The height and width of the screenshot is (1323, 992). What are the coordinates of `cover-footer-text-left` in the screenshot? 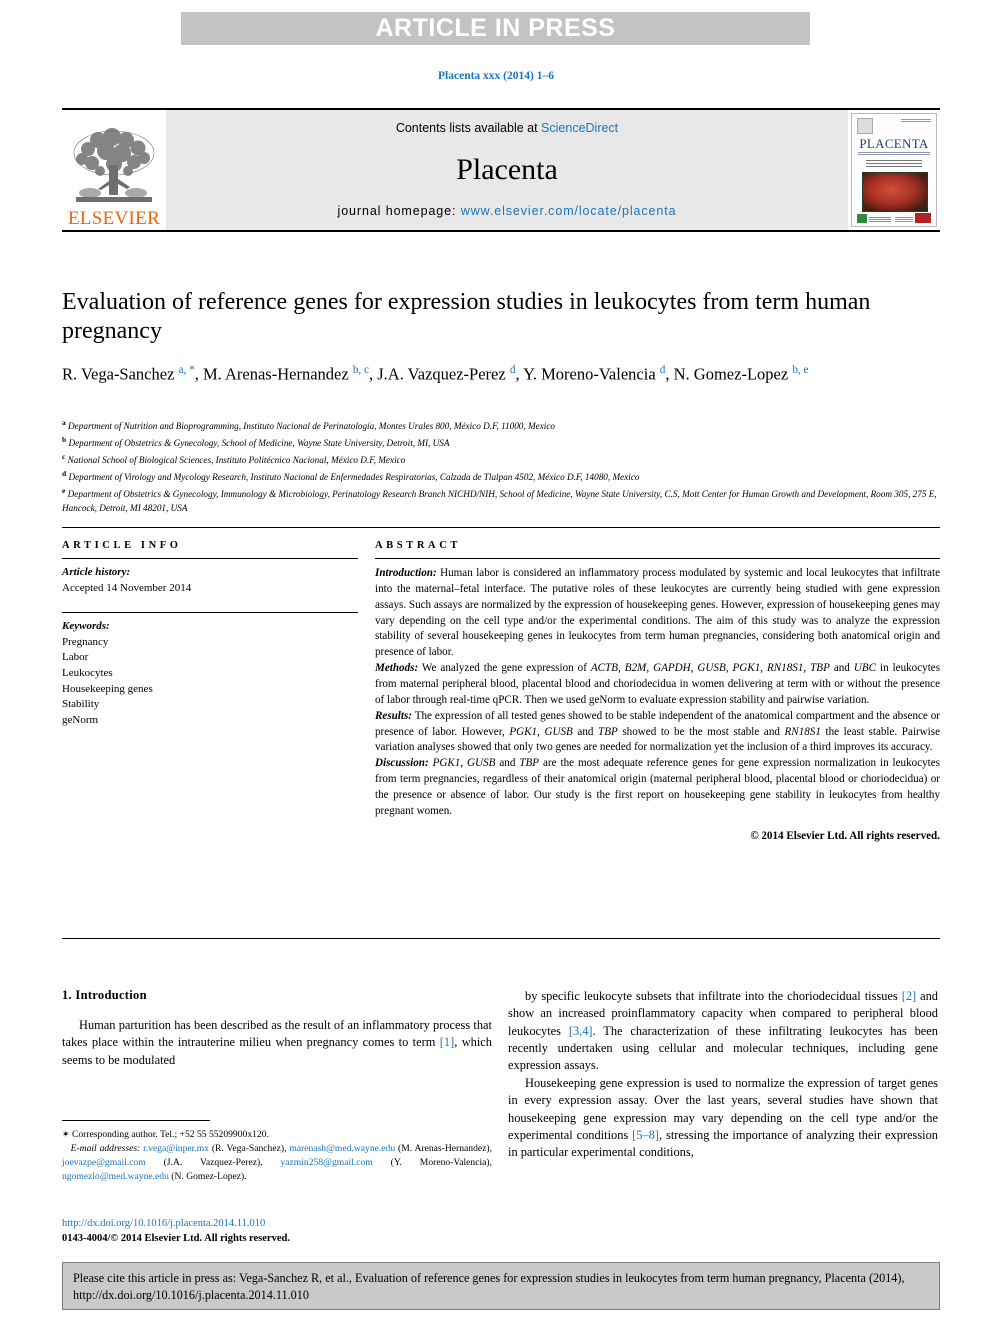 It's located at (880, 220).